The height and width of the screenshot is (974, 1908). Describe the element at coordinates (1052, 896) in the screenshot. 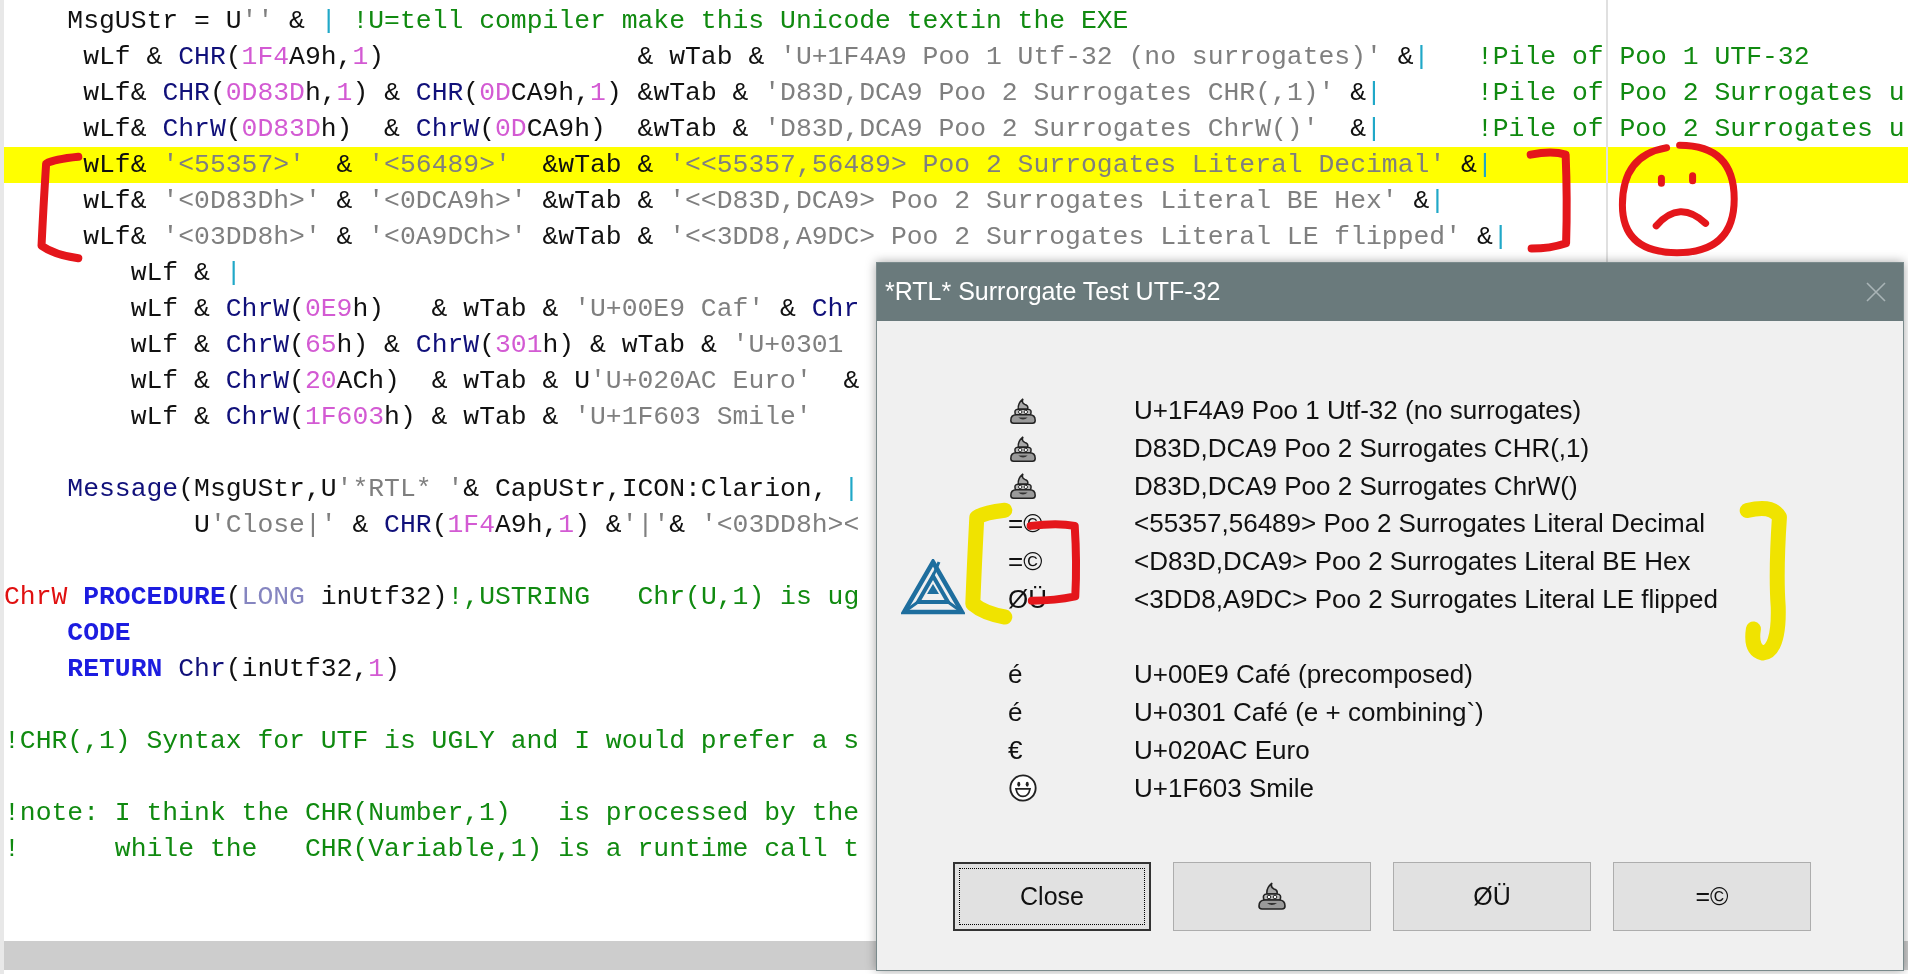

I see `dialog-button: Close` at that location.